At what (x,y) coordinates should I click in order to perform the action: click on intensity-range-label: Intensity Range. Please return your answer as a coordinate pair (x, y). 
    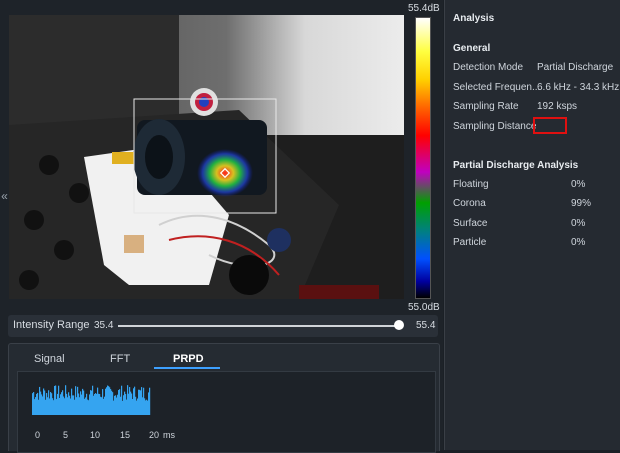
    Looking at the image, I should click on (51, 325).